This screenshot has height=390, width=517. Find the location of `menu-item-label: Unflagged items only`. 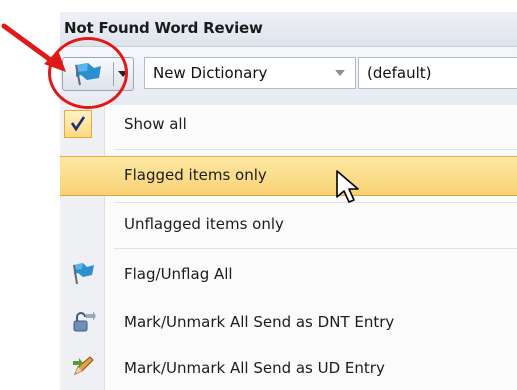

menu-item-label: Unflagged items only is located at coordinates (204, 224).